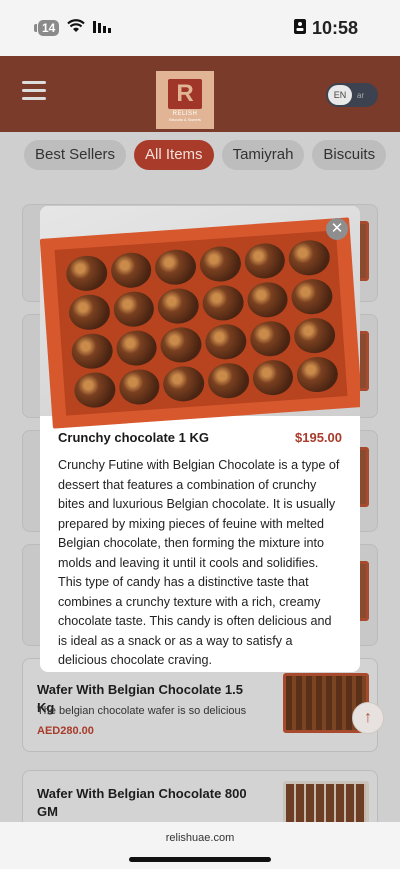  I want to click on logo: R RELISH Biscuits & Sweets, so click(185, 100).